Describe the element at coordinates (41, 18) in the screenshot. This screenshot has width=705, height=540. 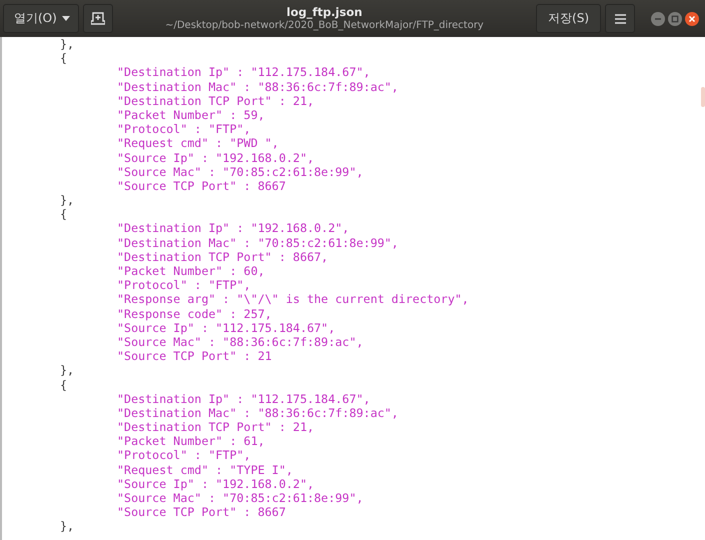
I see `open-button: 열기(O)` at that location.